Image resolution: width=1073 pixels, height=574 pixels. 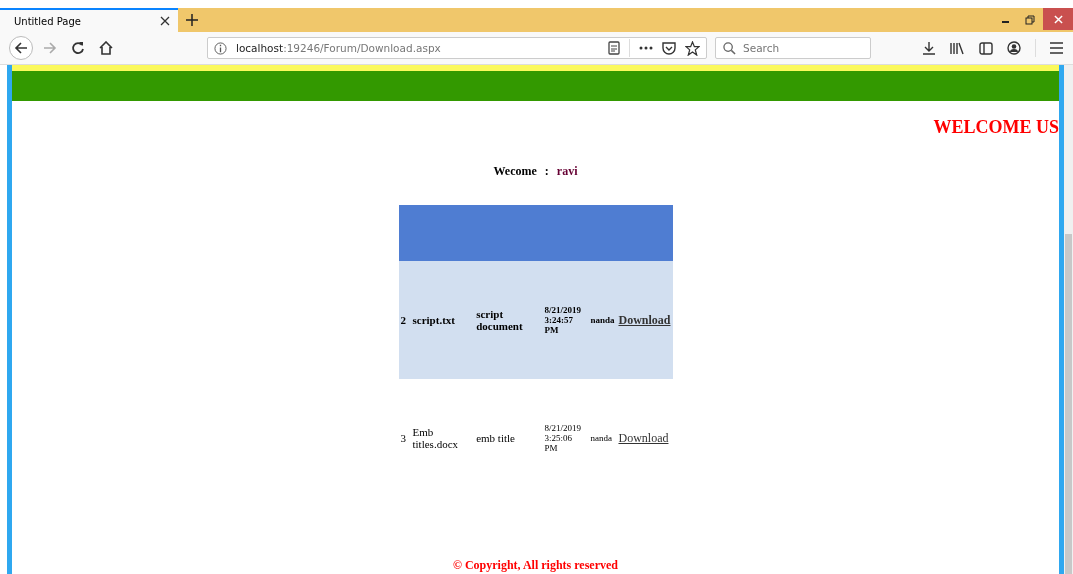 I want to click on user-name: ravi, so click(x=567, y=171).